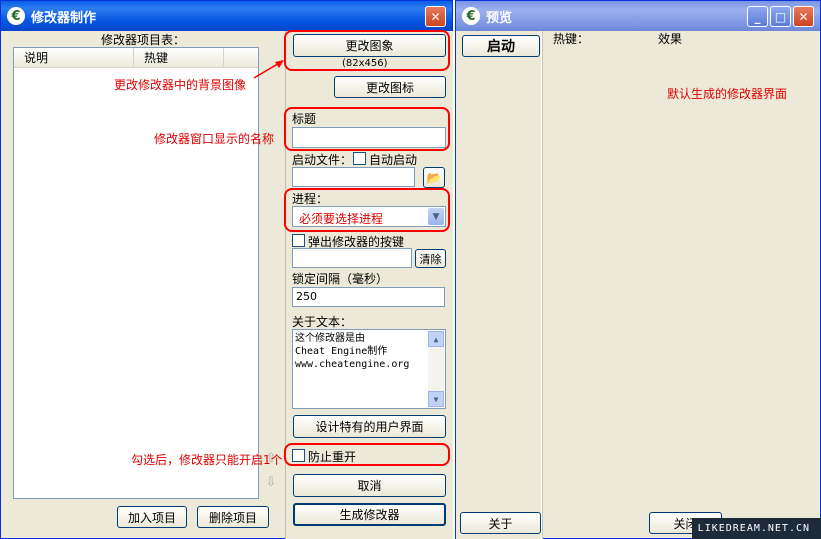 The width and height of the screenshot is (821, 539). Describe the element at coordinates (436, 339) in the screenshot. I see `scroll-up-icon: ▲` at that location.